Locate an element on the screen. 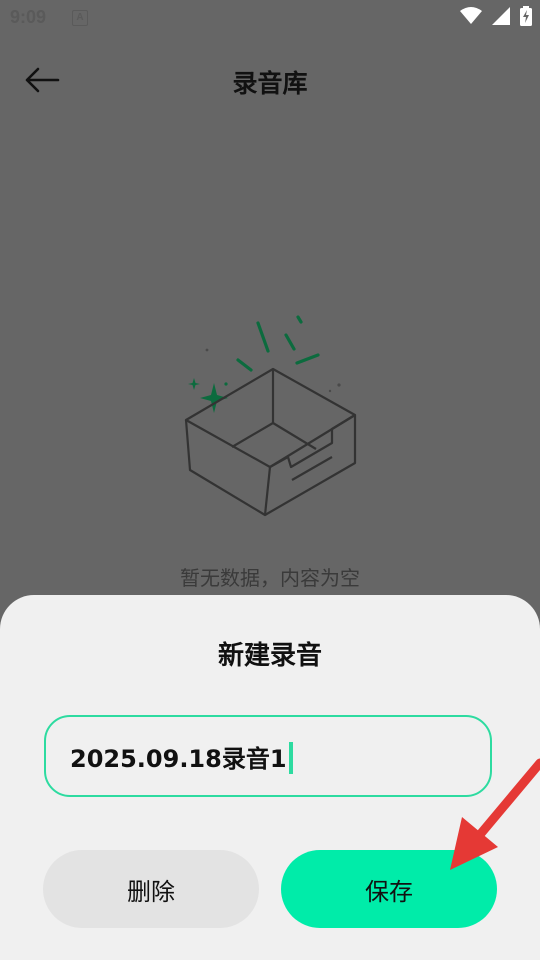 This screenshot has height=960, width=540. battery-icon is located at coordinates (526, 16).